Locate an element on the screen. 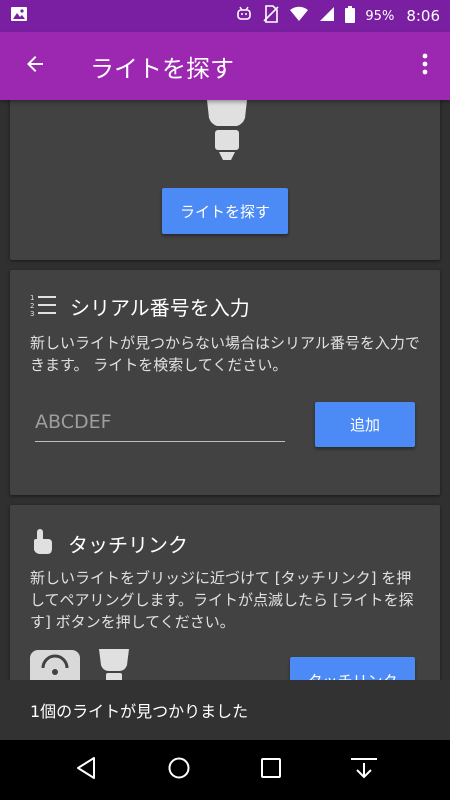 The image size is (450, 800). recents-square-icon is located at coordinates (271, 770).